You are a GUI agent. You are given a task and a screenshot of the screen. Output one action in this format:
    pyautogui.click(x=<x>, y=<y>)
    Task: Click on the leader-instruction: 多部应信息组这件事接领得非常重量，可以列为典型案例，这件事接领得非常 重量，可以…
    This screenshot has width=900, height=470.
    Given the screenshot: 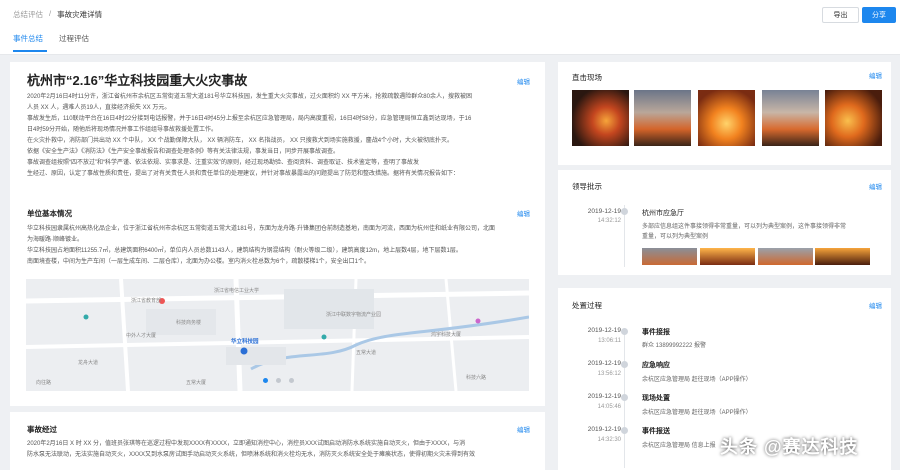 What is the action you would take?
    pyautogui.click(x=744, y=232)
    